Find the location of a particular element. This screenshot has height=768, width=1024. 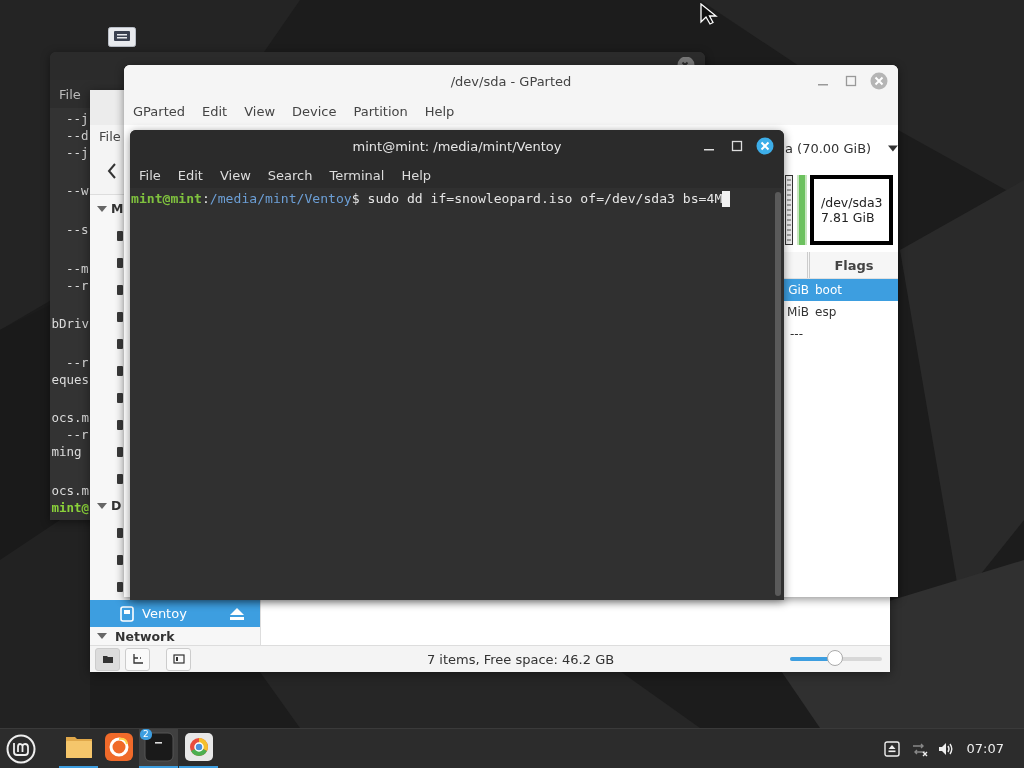

table-cell: GiB is located at coordinates (798, 290).